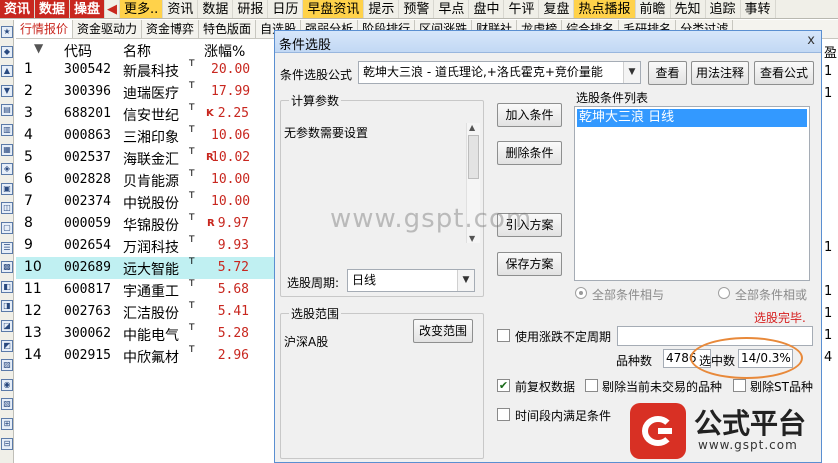  What do you see at coordinates (417, 9) in the screenshot?
I see `topbar-item-10: 预警` at bounding box center [417, 9].